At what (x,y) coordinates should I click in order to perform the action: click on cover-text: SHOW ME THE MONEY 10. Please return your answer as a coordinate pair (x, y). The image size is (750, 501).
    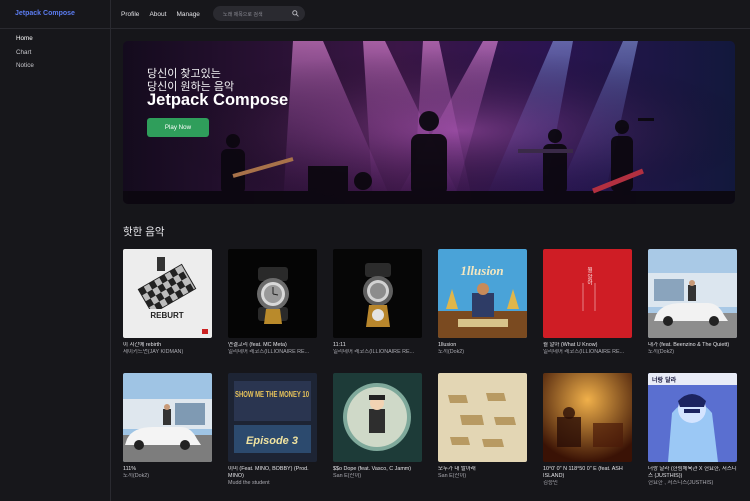
    Looking at the image, I should click on (272, 394).